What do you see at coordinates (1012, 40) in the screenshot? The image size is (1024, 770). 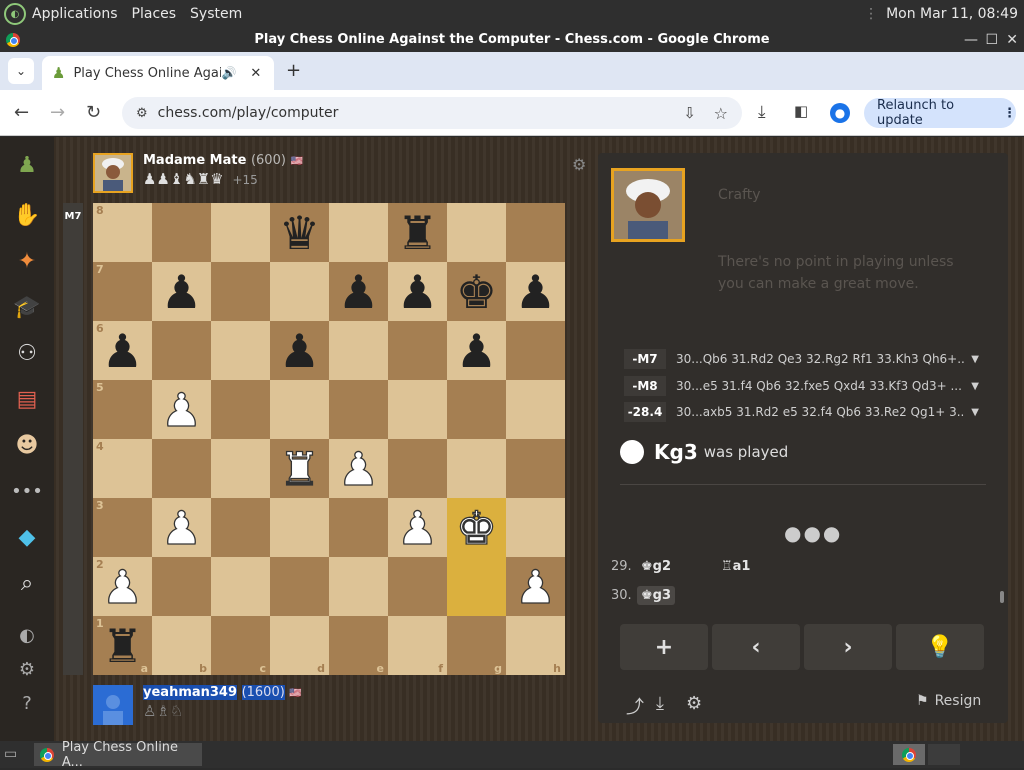 I see `close-window-icon: ✕` at bounding box center [1012, 40].